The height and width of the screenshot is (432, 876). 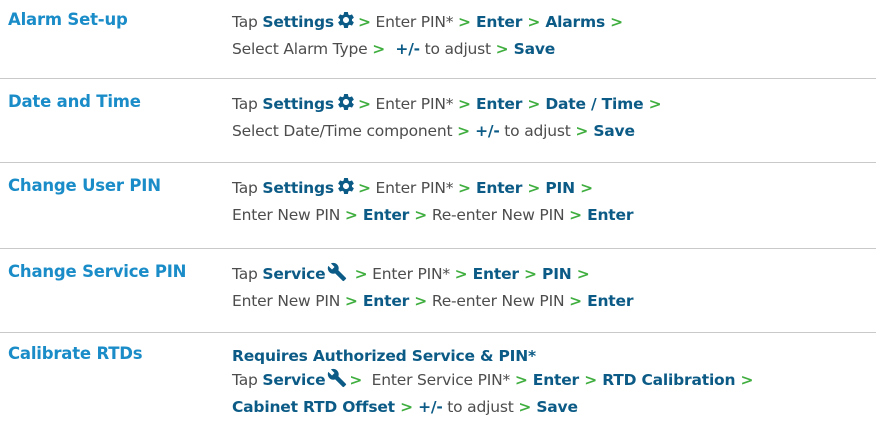 I want to click on row-title: Change Service PIN, so click(x=97, y=271).